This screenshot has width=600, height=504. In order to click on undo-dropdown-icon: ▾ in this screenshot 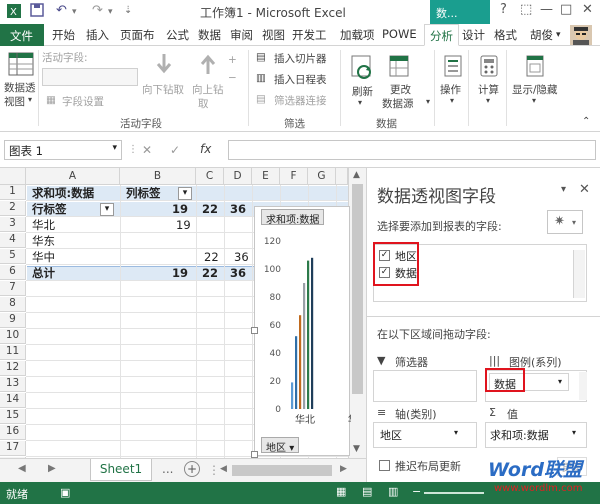, I will do `click(74, 12)`.